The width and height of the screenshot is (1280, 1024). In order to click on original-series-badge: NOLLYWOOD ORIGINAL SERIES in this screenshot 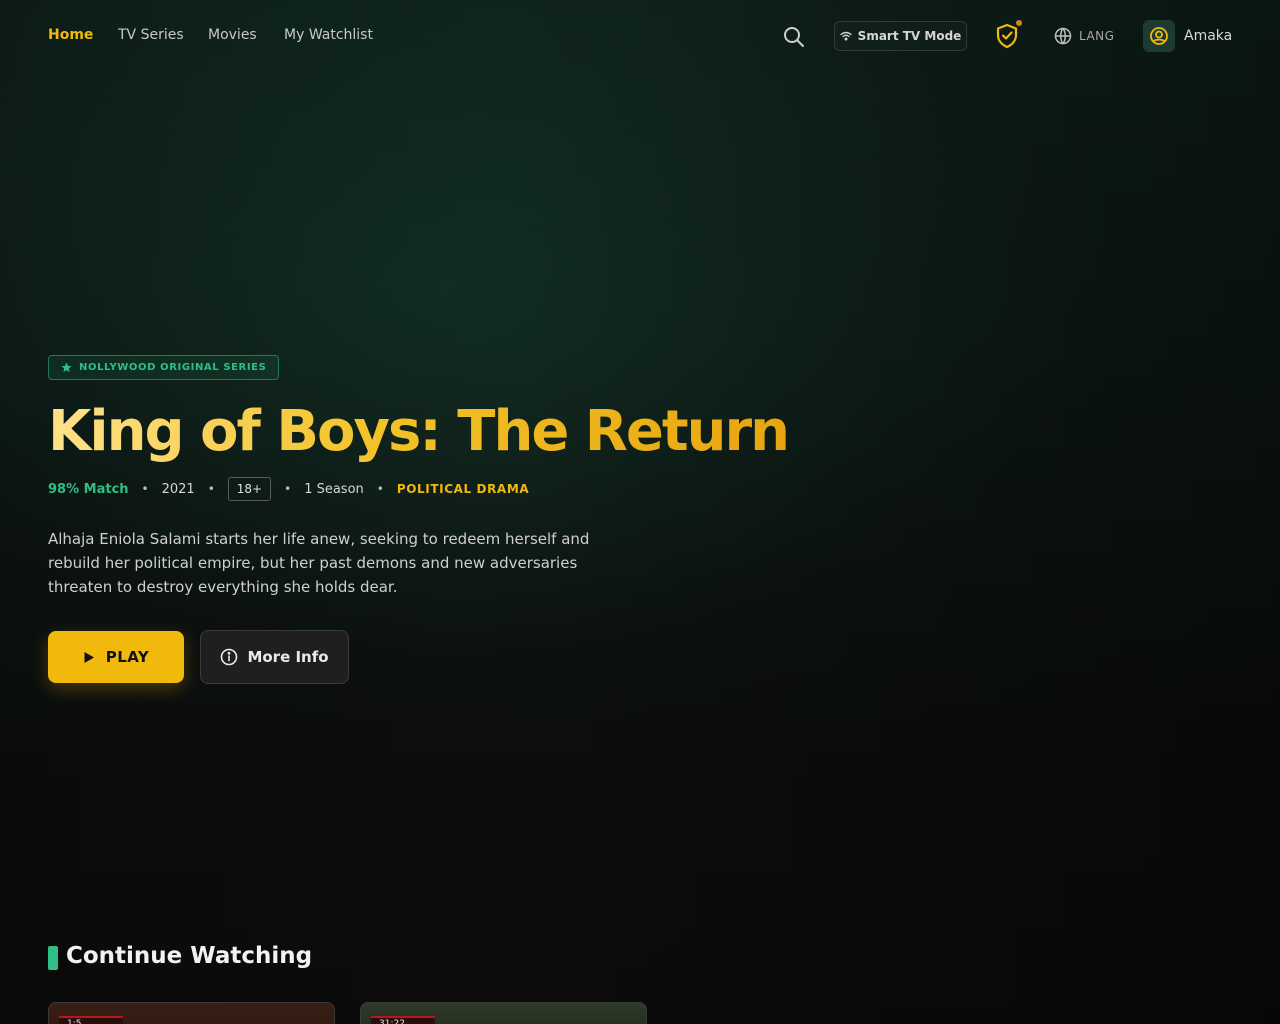, I will do `click(164, 367)`.